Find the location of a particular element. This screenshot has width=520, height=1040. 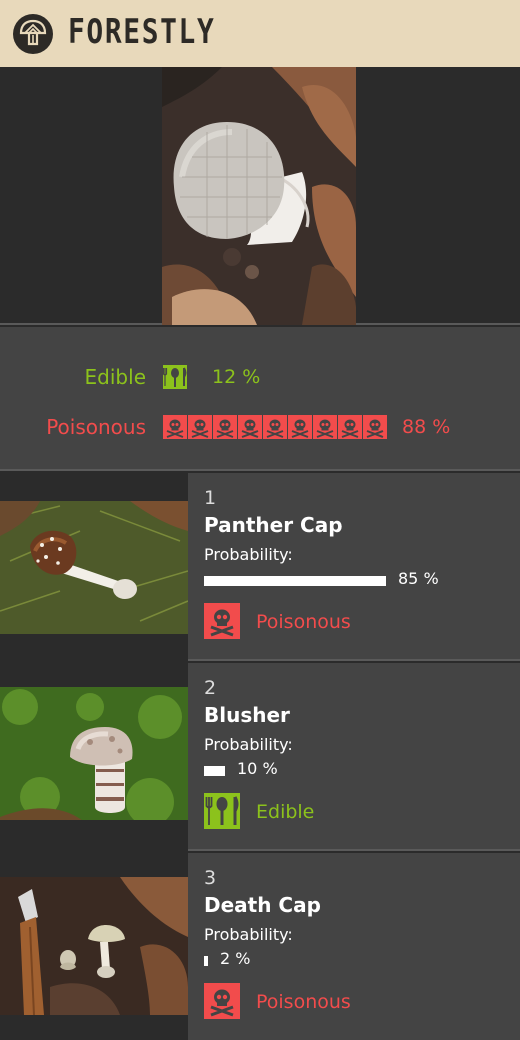

poisonous-summary-row: Poisonous 88 % is located at coordinates (260, 427).